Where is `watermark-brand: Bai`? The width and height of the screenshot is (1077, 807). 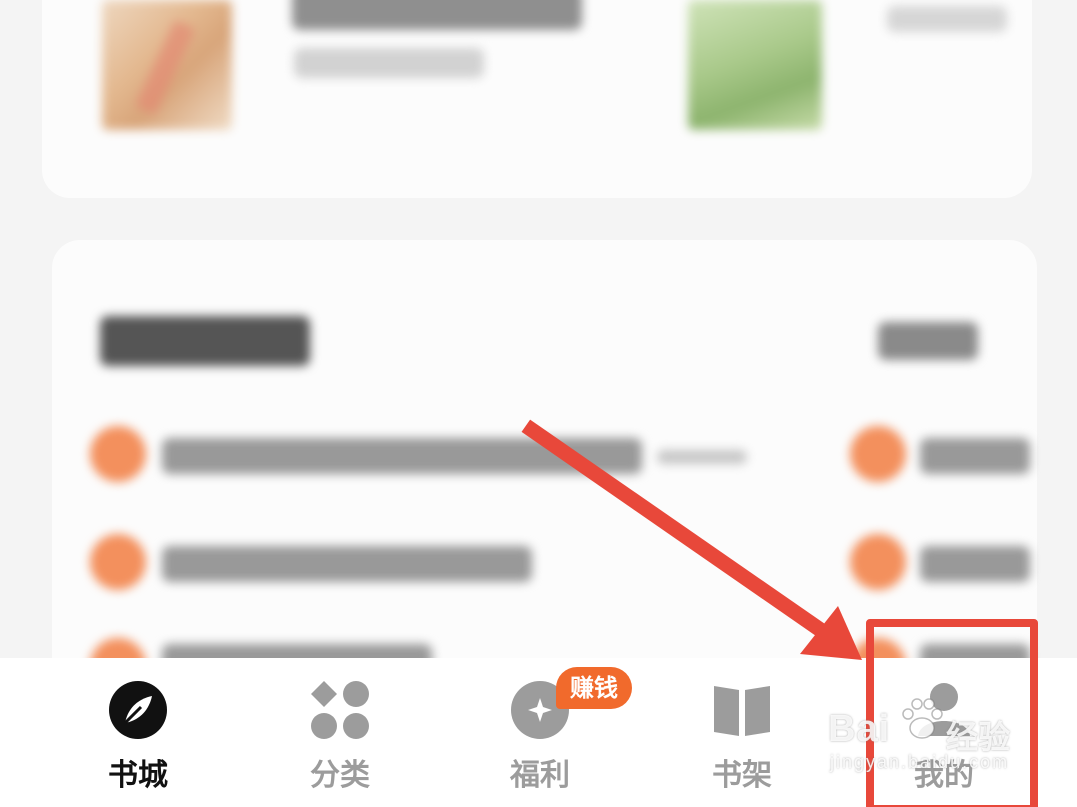 watermark-brand: Bai is located at coordinates (859, 729).